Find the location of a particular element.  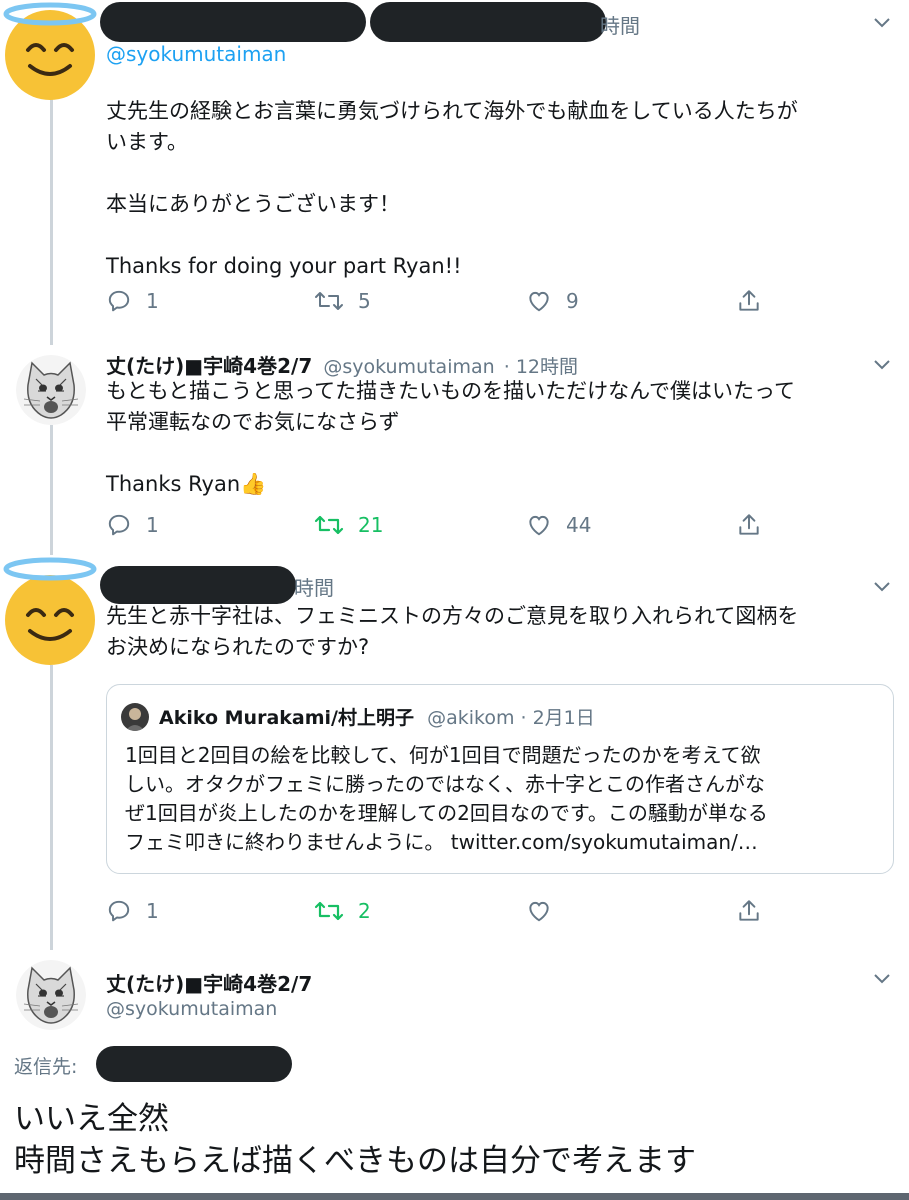

like-button: 44 is located at coordinates (558, 525).